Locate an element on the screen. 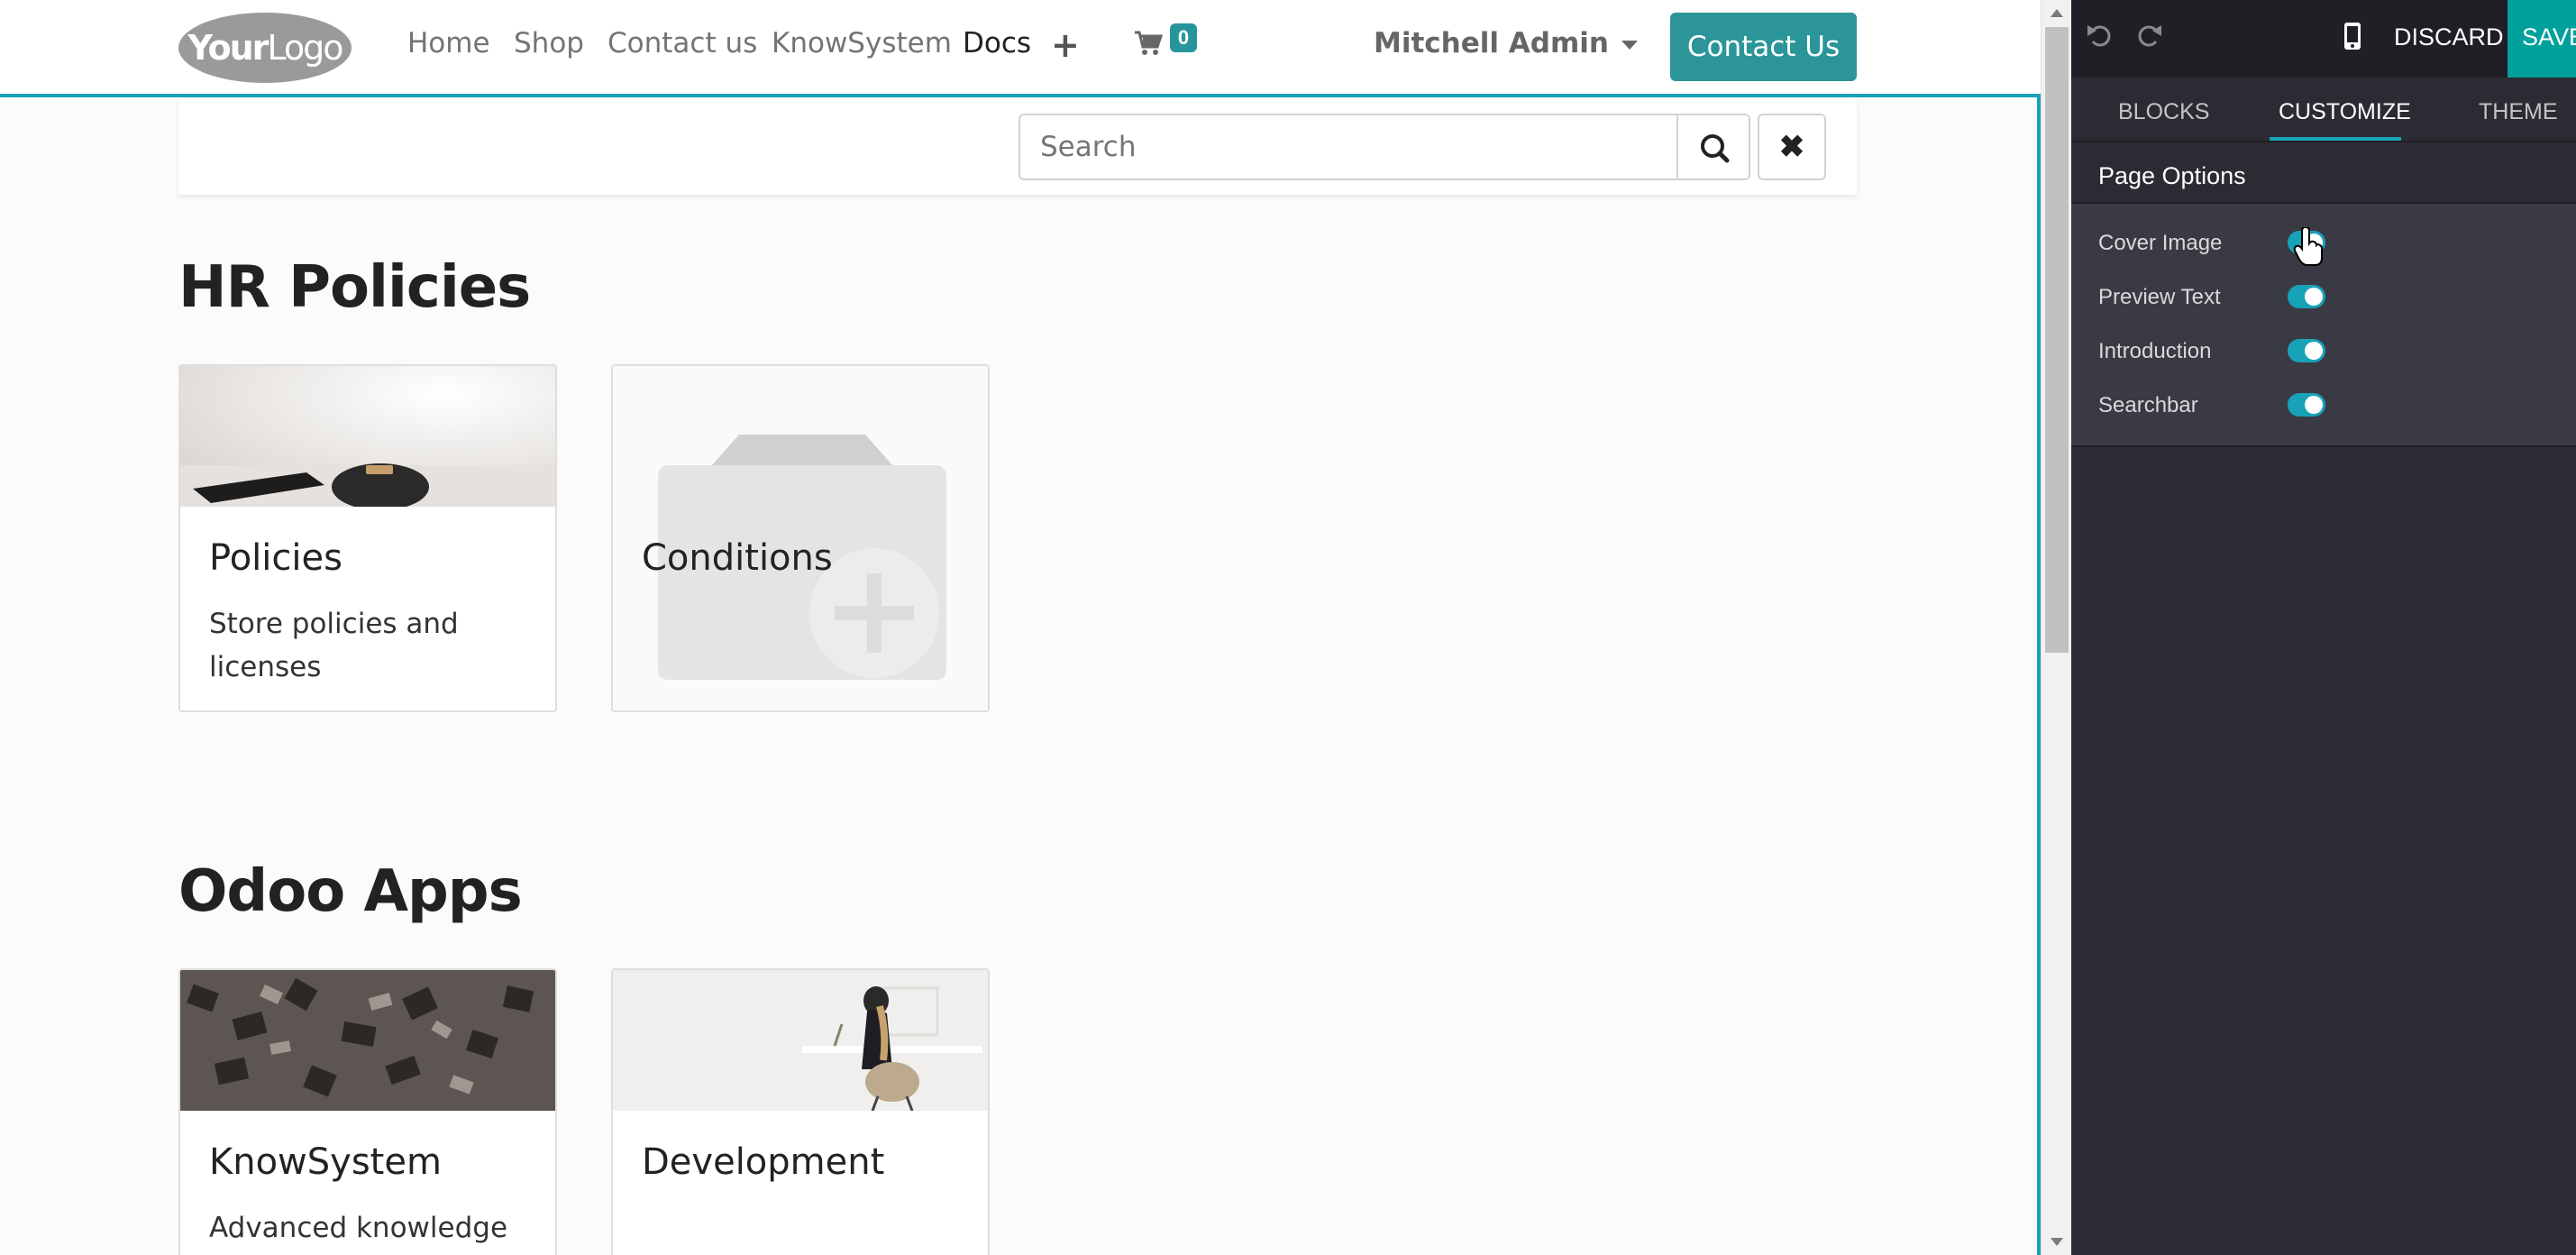  discard-button: DISCARD is located at coordinates (2449, 37).